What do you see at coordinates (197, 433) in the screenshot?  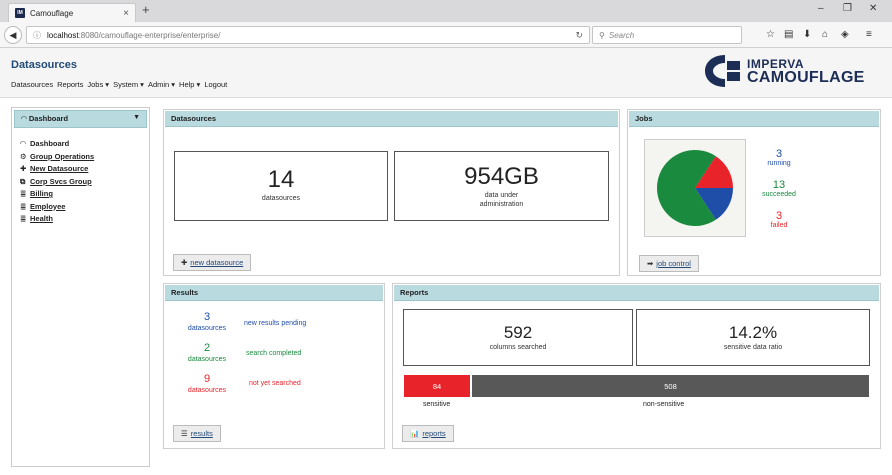 I see `results-button: ☰ results` at bounding box center [197, 433].